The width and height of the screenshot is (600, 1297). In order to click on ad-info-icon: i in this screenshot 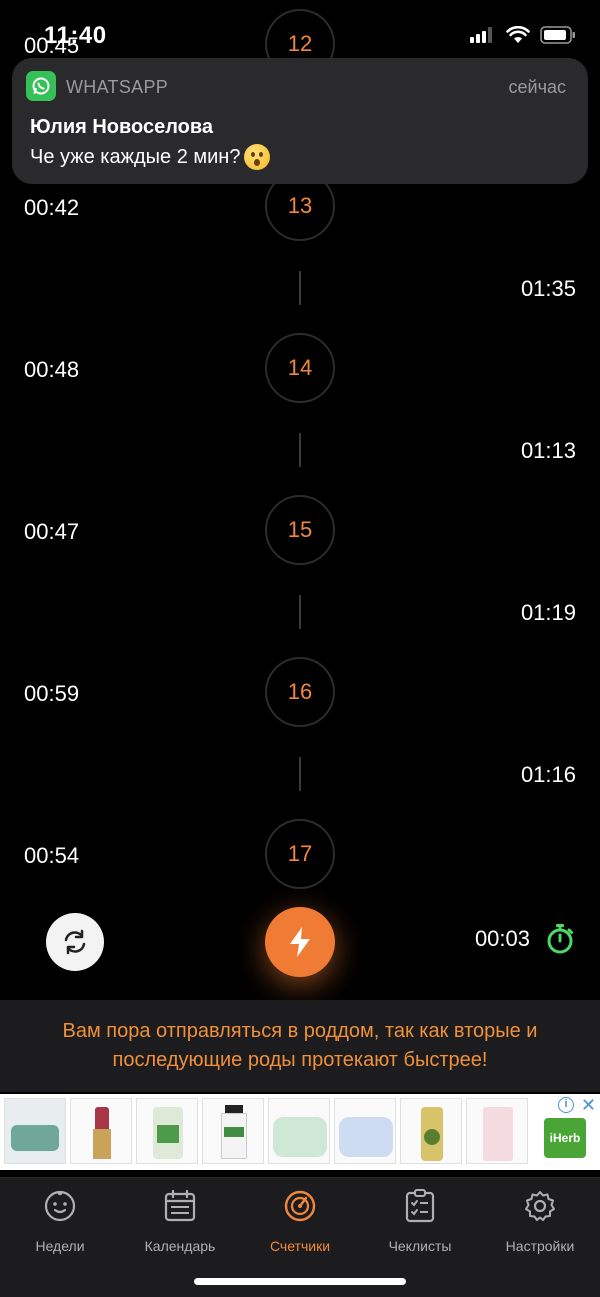, I will do `click(566, 1105)`.